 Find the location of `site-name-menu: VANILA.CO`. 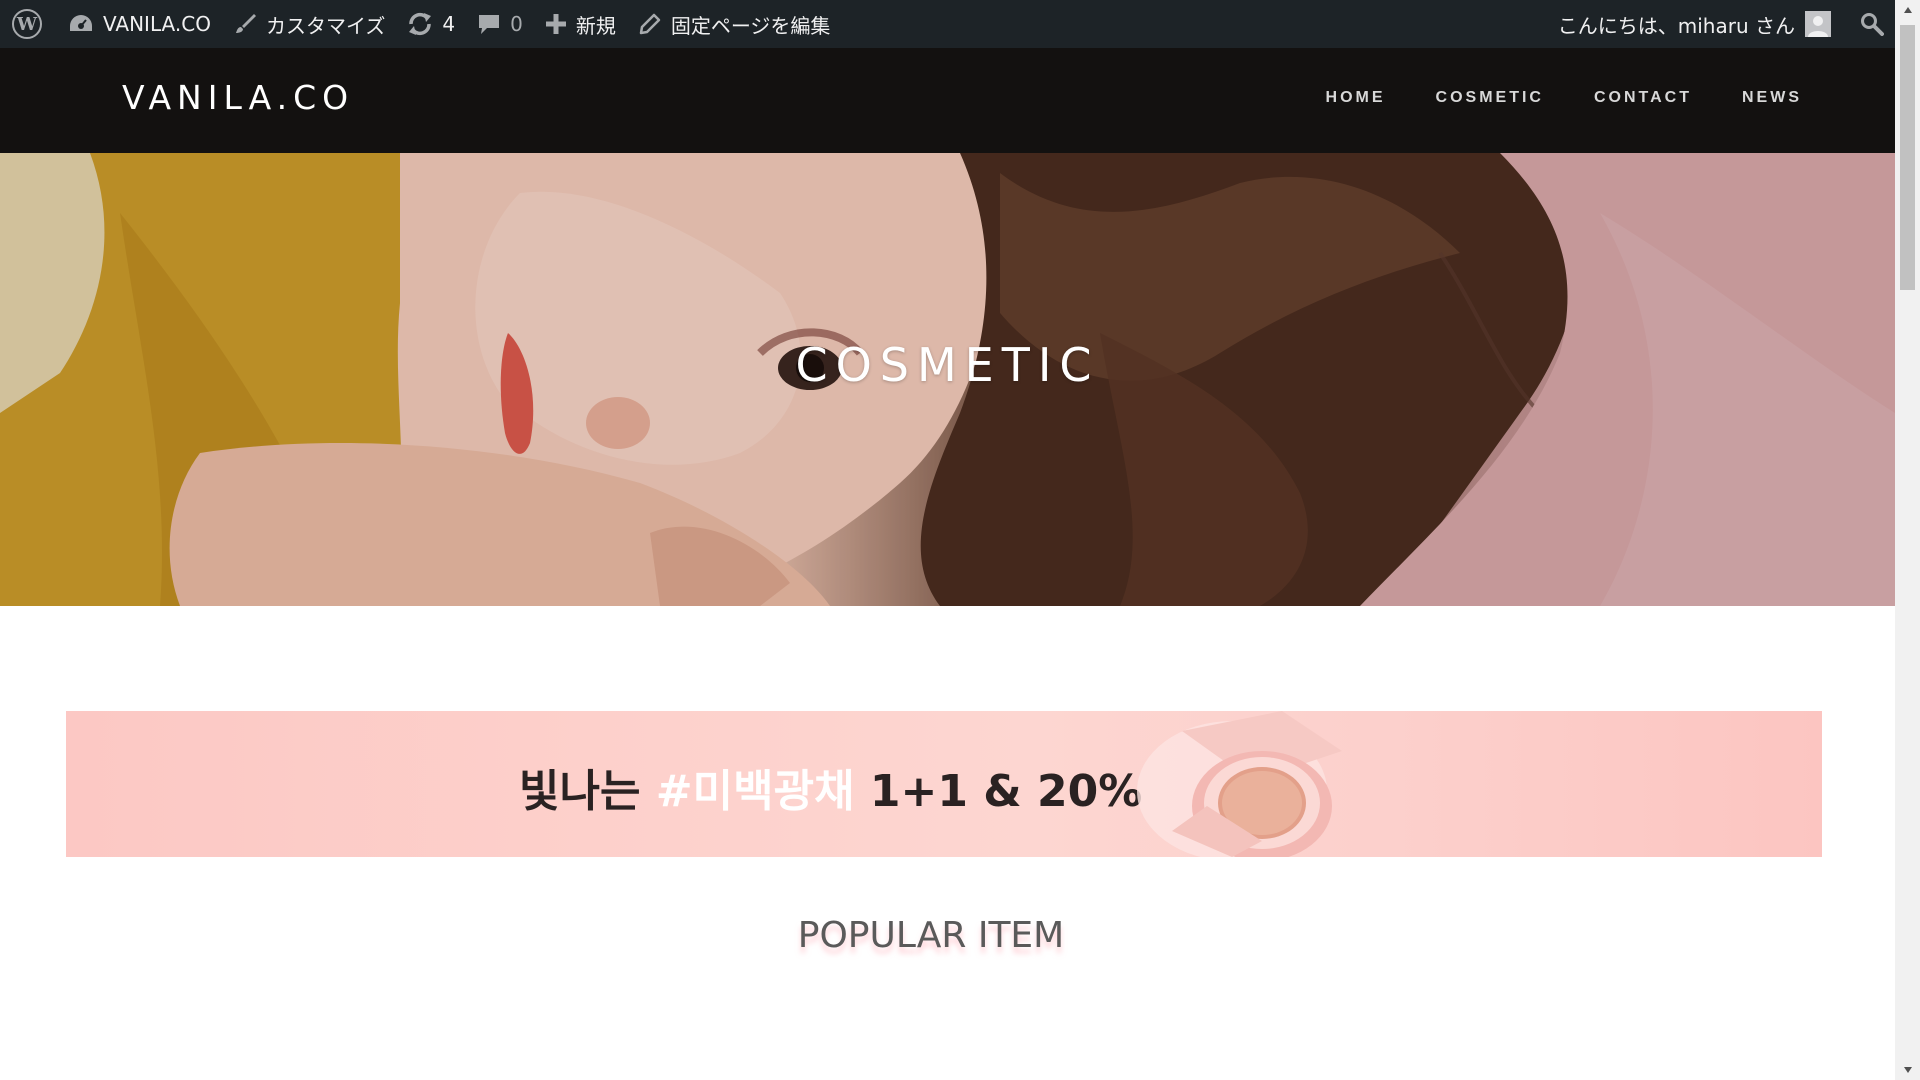

site-name-menu: VANILA.CO is located at coordinates (139, 24).